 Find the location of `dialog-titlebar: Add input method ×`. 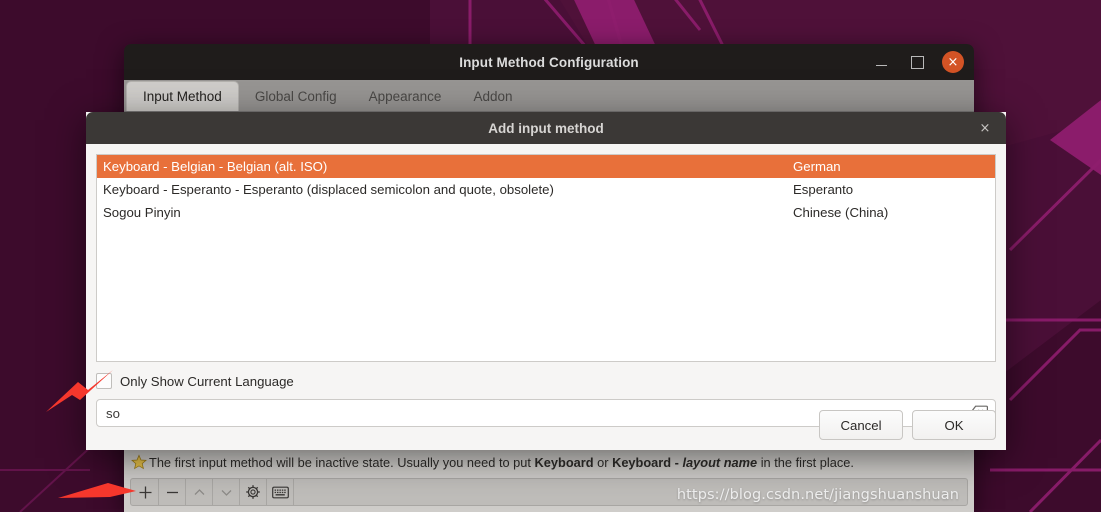

dialog-titlebar: Add input method × is located at coordinates (546, 128).